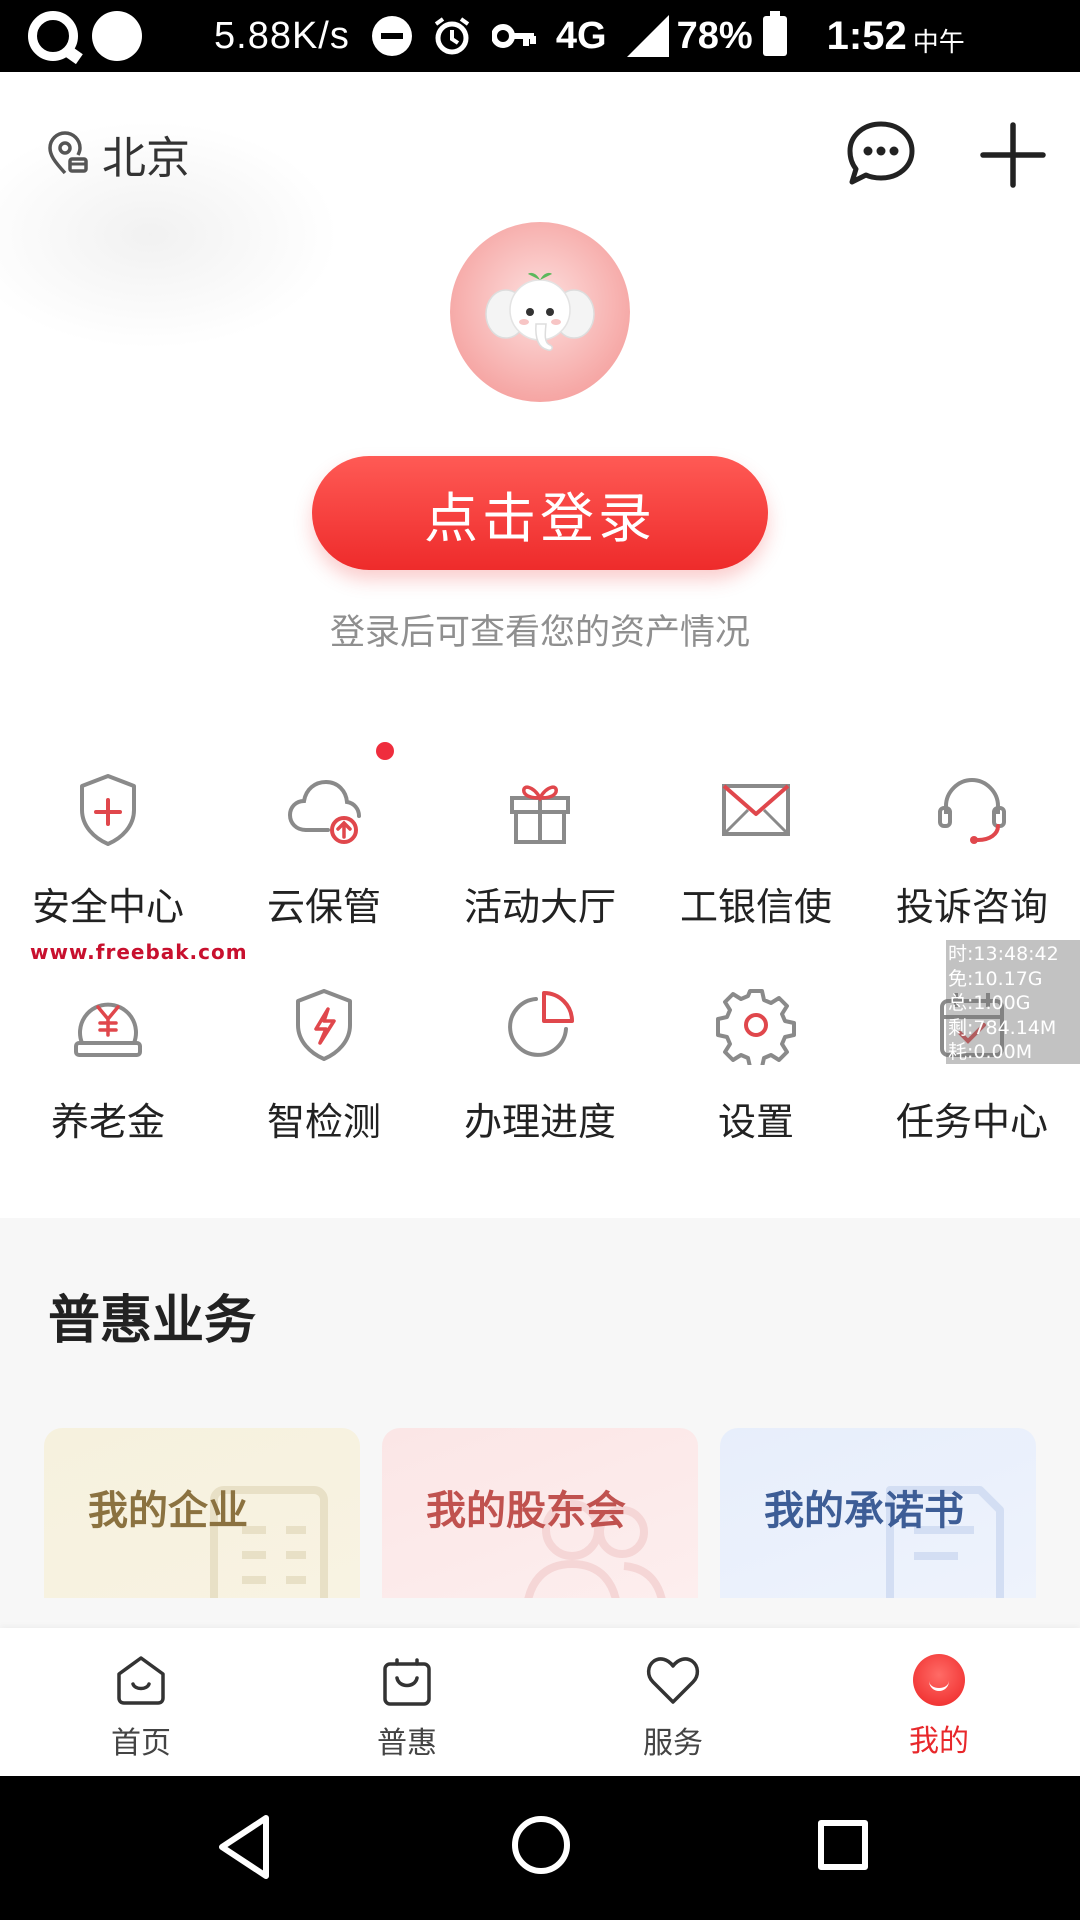 Image resolution: width=1080 pixels, height=1920 pixels. Describe the element at coordinates (139, 952) in the screenshot. I see `watermark: www.freebak.com` at that location.